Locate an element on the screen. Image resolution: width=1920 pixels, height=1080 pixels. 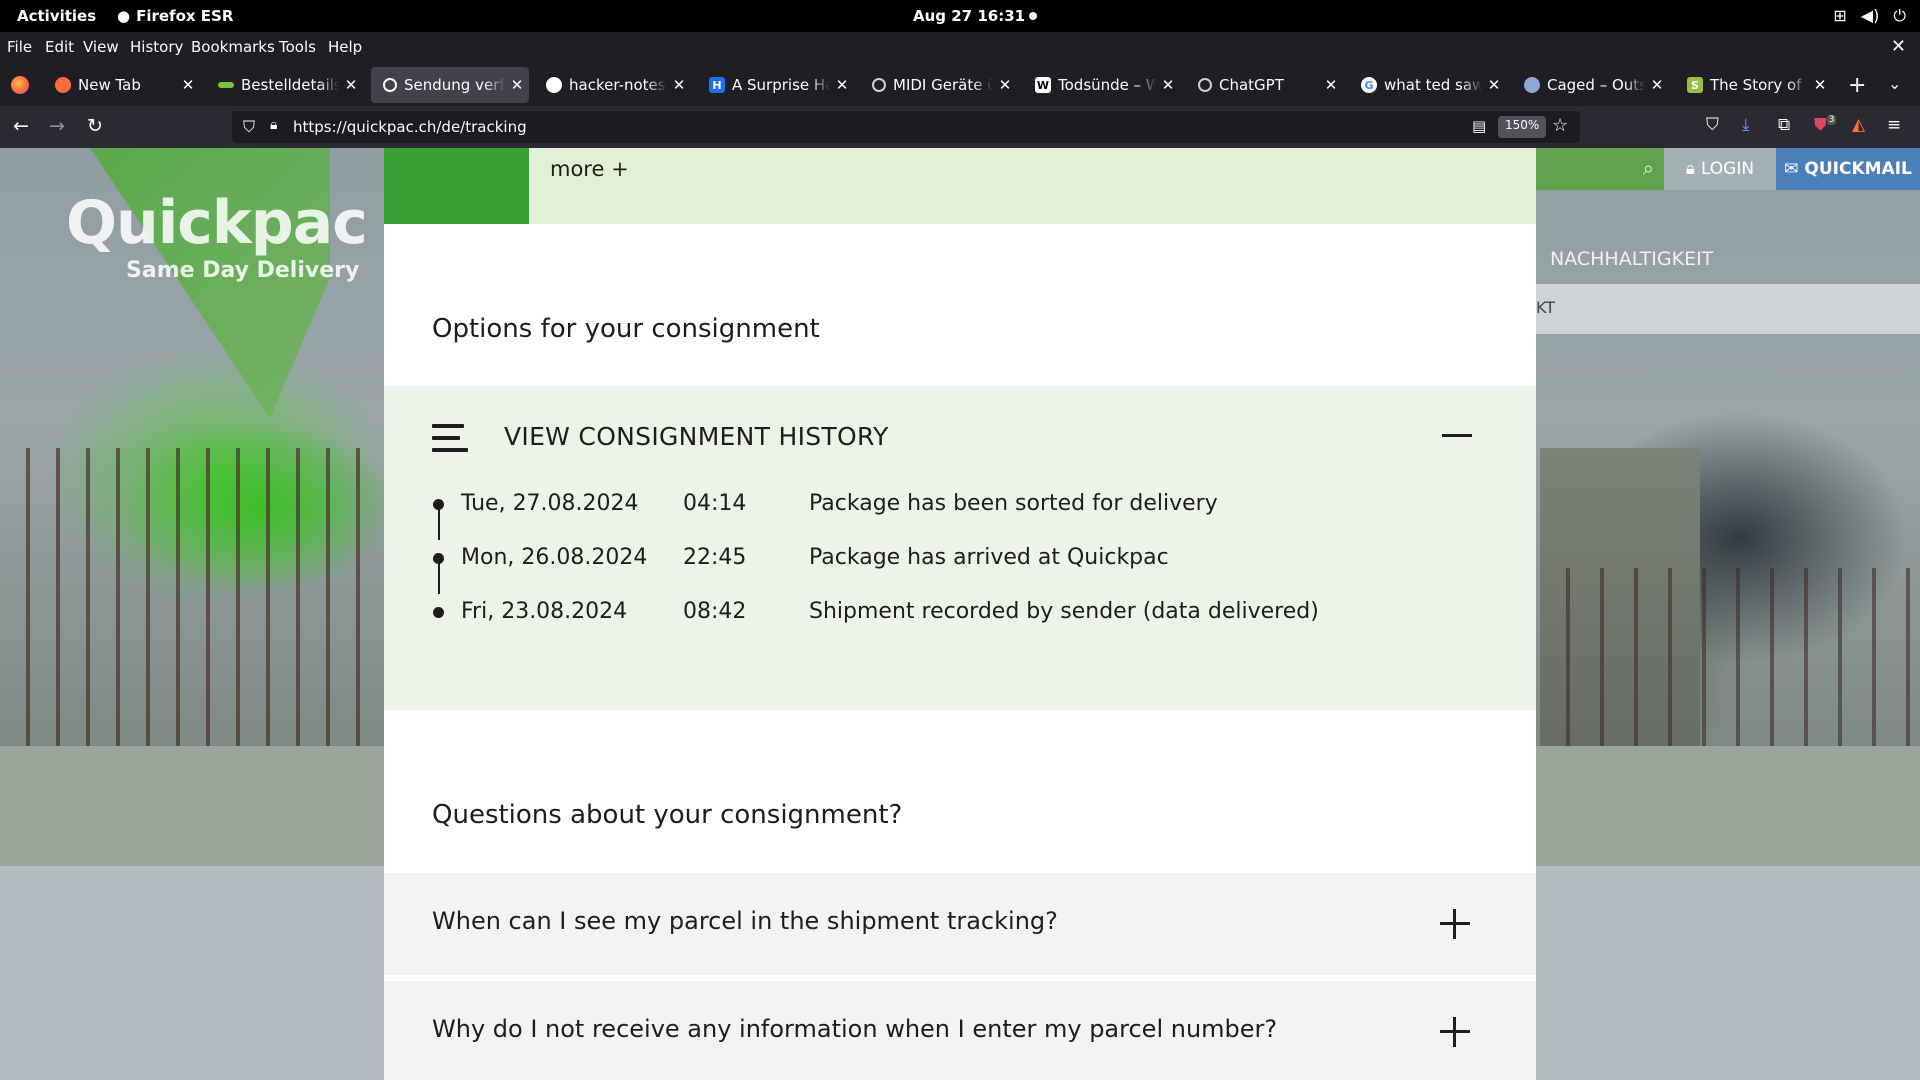
list-menu-icon is located at coordinates (450, 438).